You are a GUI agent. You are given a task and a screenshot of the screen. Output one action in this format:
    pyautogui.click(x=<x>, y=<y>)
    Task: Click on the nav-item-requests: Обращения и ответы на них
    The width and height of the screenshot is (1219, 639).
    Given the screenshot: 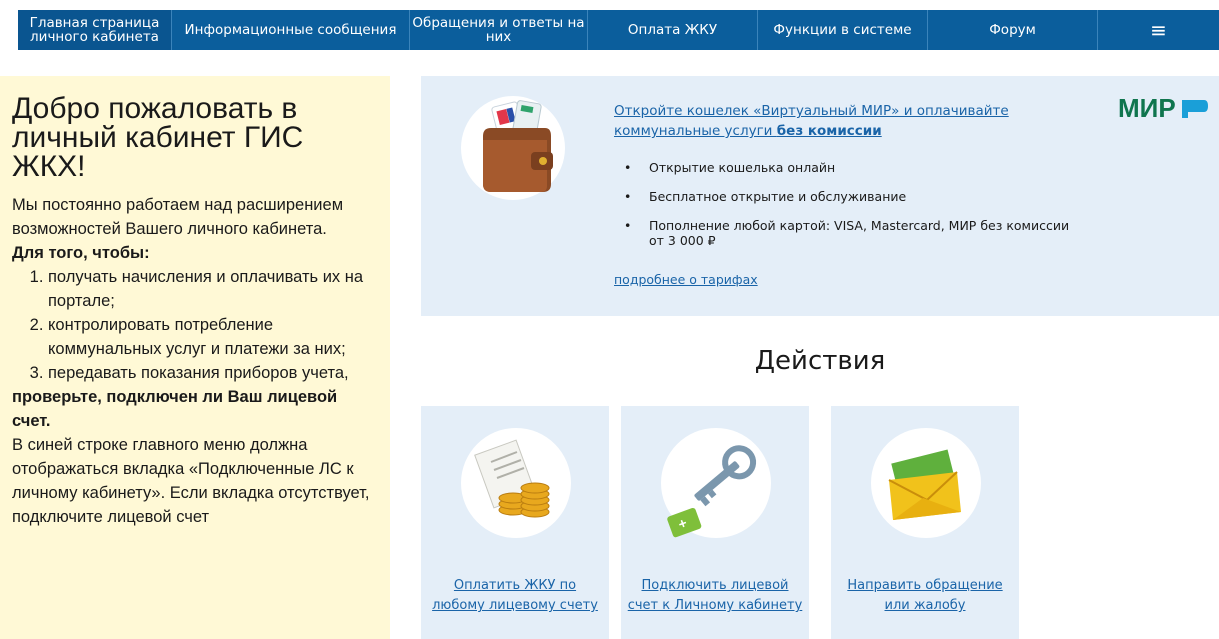 What is the action you would take?
    pyautogui.click(x=499, y=30)
    